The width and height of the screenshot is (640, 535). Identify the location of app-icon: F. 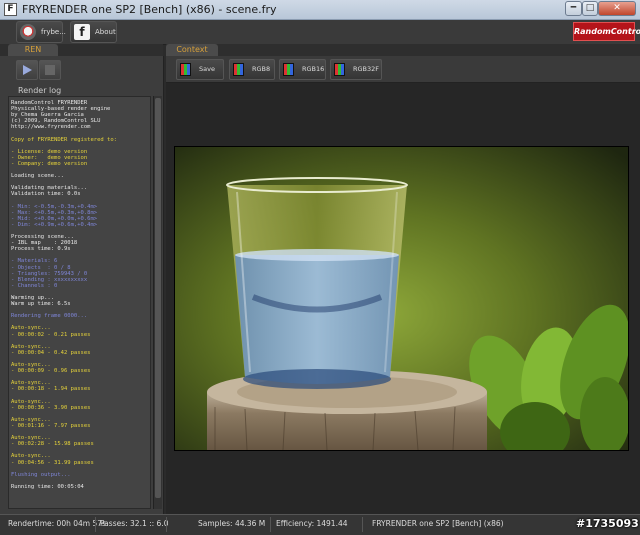
(10, 9).